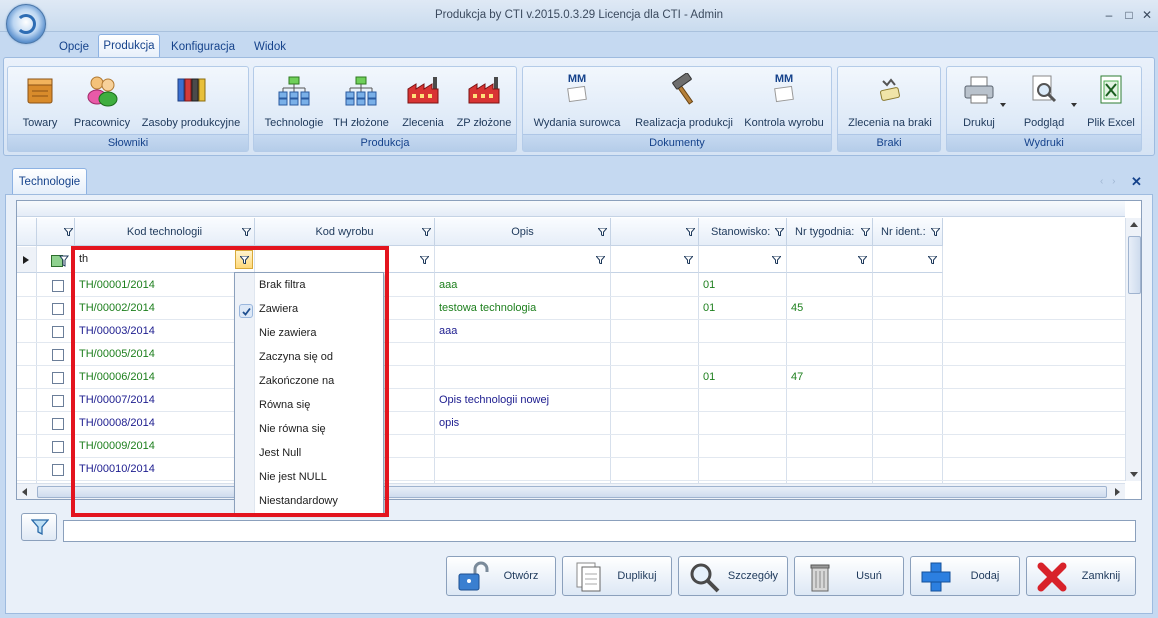  What do you see at coordinates (345, 232) in the screenshot?
I see `header-kod-wyrobu: Kod wyrobu` at bounding box center [345, 232].